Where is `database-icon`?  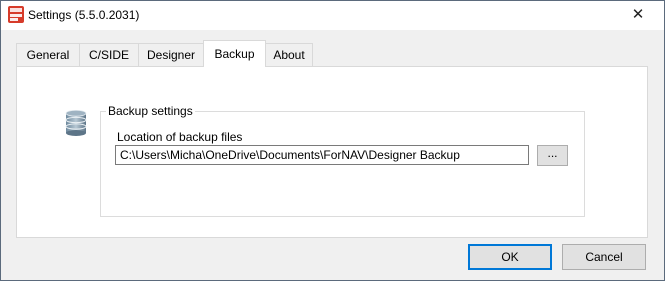 database-icon is located at coordinates (76, 123).